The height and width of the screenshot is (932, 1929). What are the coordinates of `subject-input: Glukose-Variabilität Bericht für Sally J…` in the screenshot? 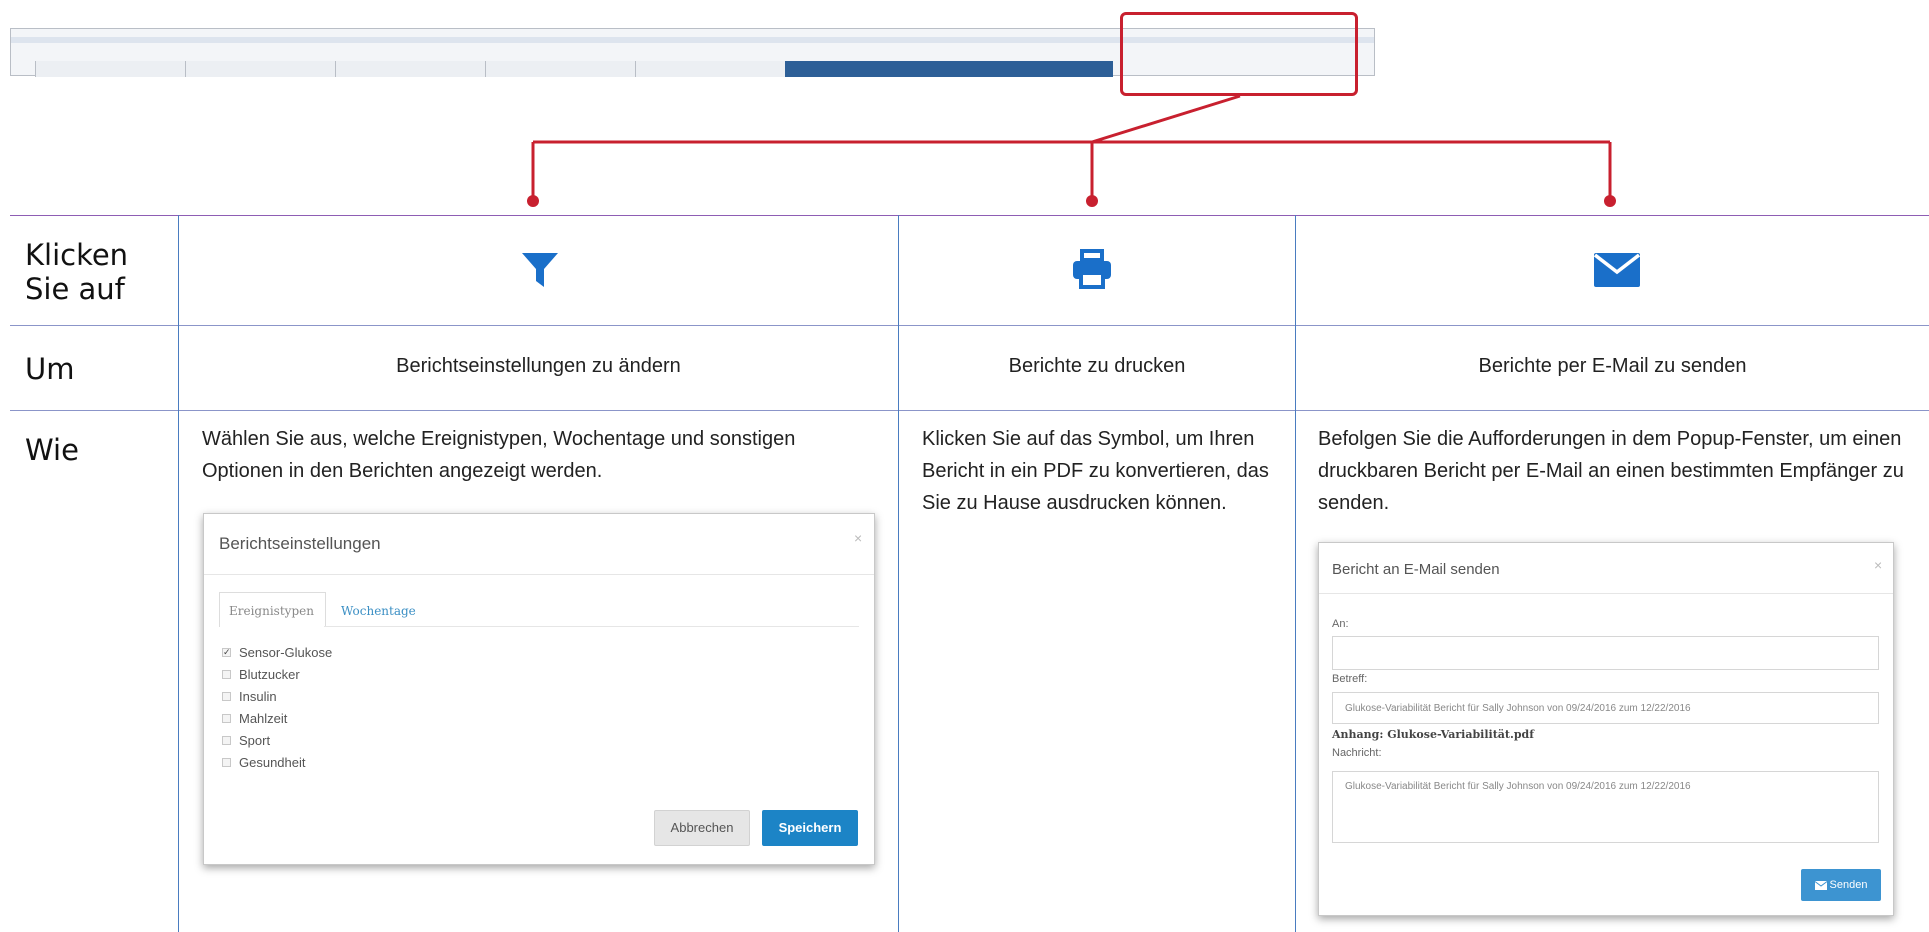 It's located at (1605, 708).